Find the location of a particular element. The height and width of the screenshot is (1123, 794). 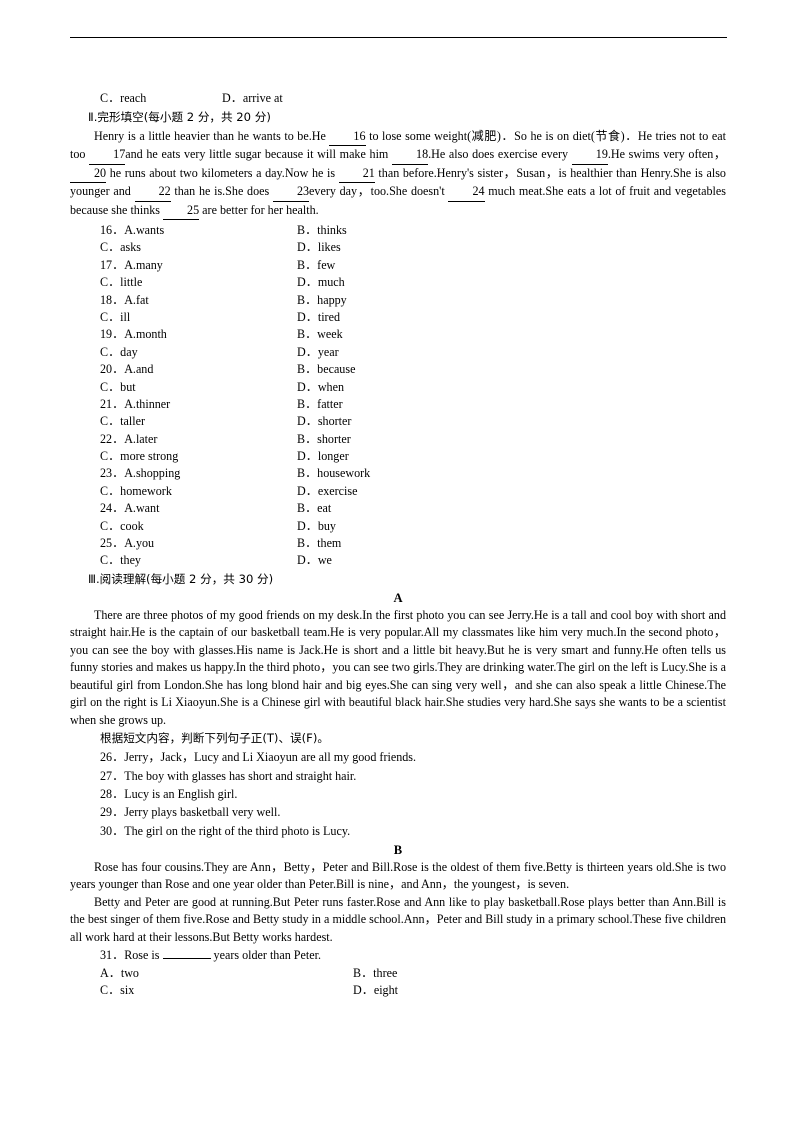

option-25-d: D．we is located at coordinates (314, 560).